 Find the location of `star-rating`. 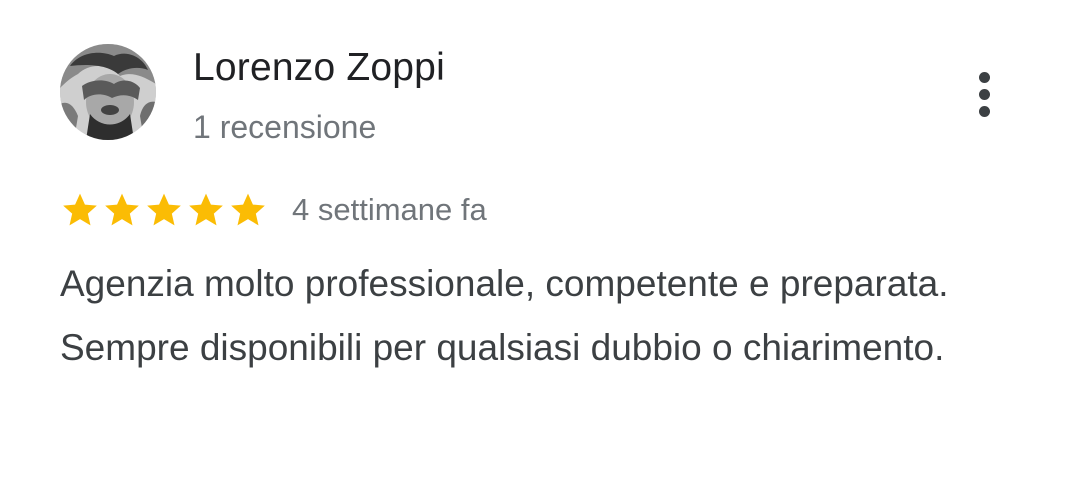

star-rating is located at coordinates (164, 210).